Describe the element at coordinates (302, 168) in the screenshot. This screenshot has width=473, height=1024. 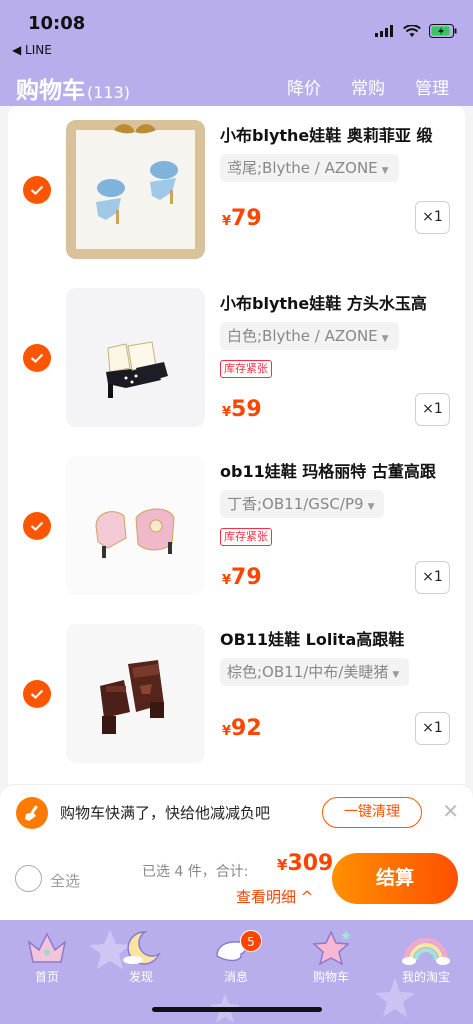
I see `sku-text: 鸢尾;Blythe / AZONE` at that location.